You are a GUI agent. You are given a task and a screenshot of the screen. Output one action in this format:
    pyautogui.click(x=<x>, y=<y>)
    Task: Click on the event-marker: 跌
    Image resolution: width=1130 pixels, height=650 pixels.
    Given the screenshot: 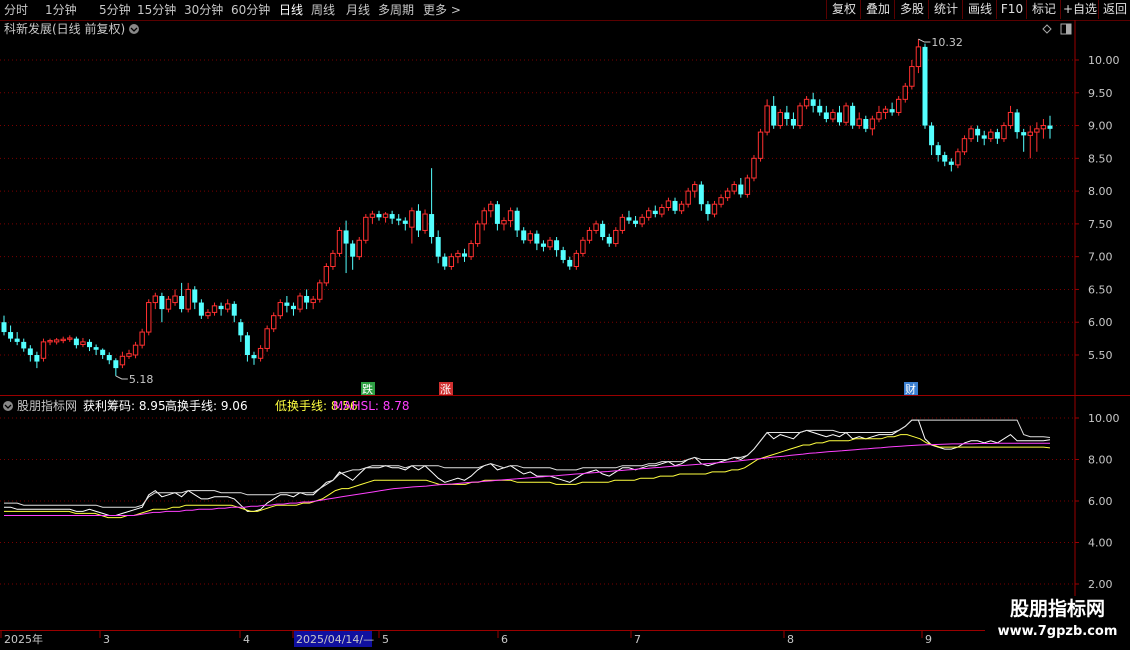 What is the action you would take?
    pyautogui.click(x=368, y=389)
    